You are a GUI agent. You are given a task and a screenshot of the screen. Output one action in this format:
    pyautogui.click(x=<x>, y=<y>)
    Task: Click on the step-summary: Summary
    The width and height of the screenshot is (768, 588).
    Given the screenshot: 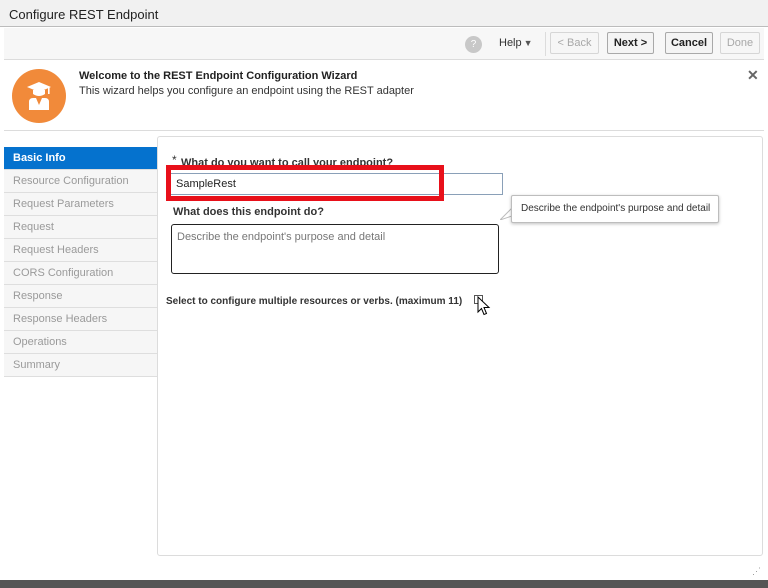 What is the action you would take?
    pyautogui.click(x=80, y=365)
    